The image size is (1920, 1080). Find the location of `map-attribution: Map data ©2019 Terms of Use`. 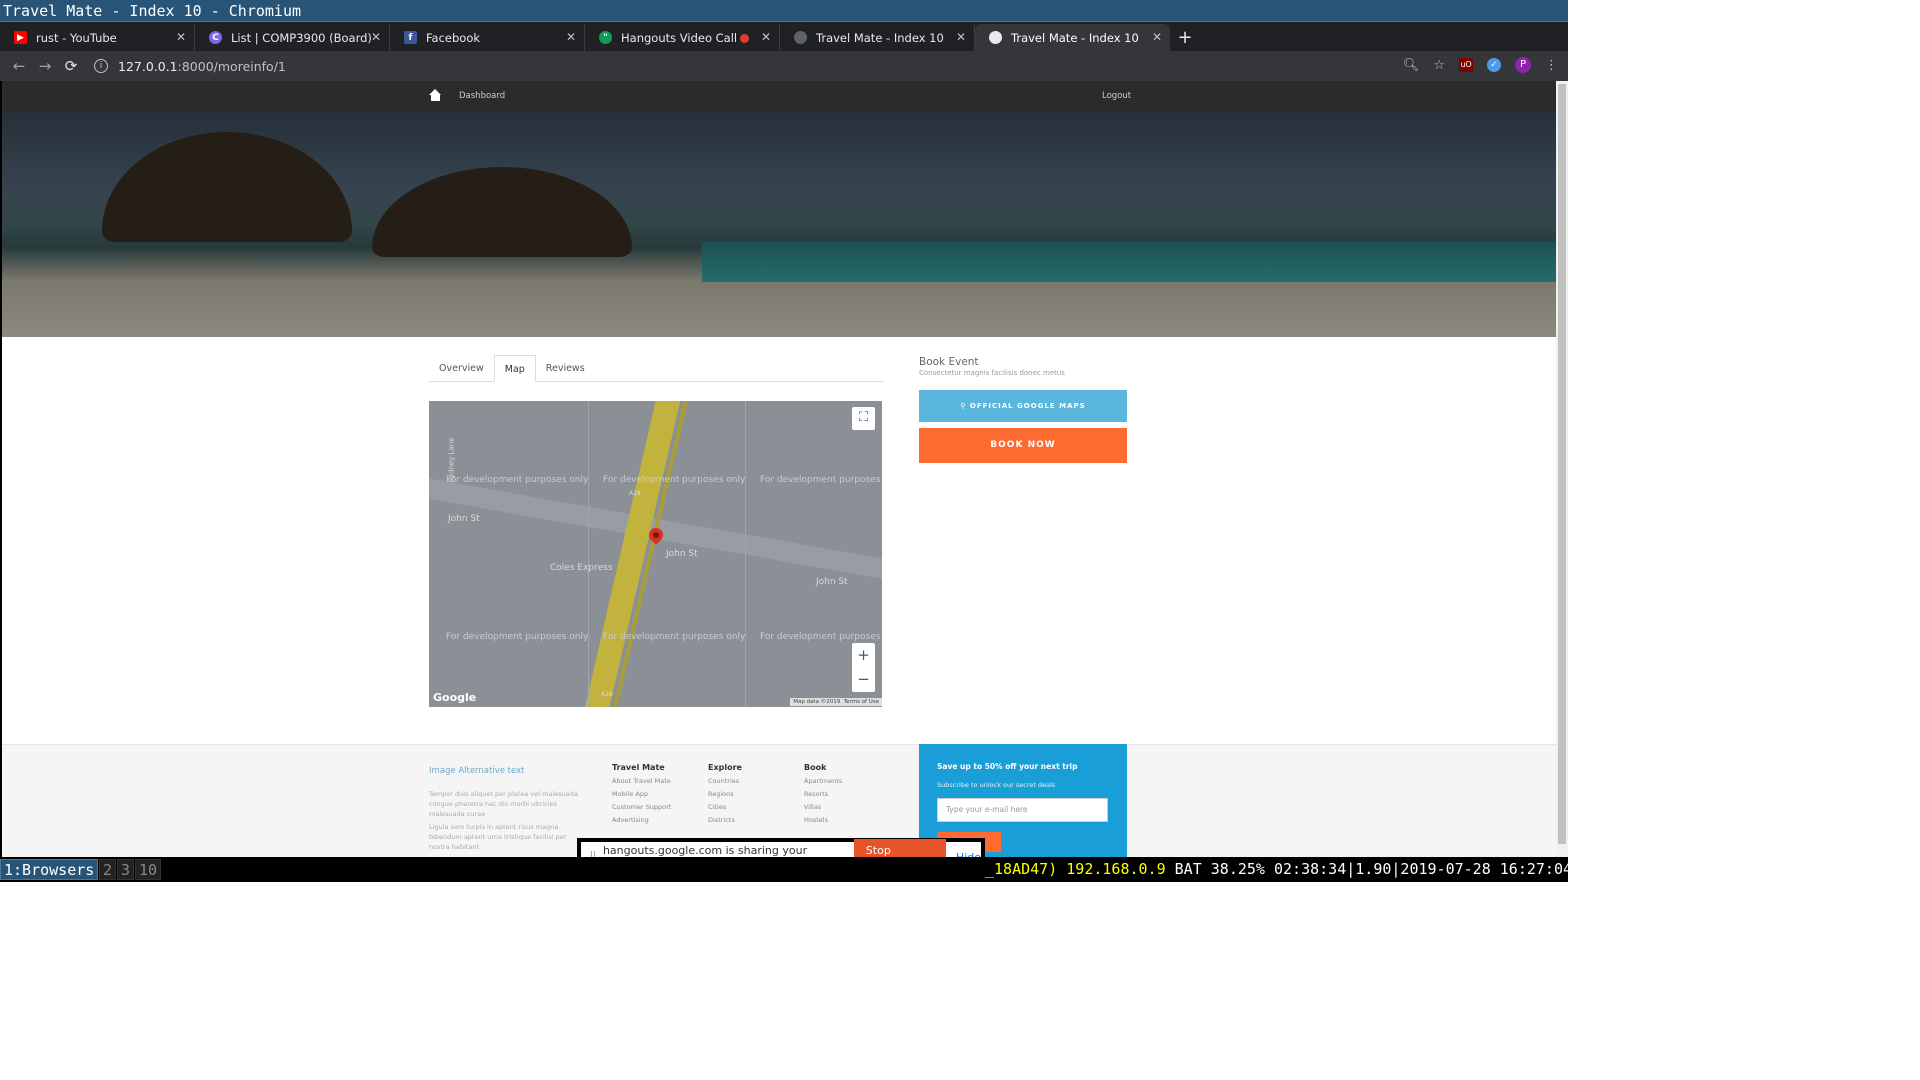

map-attribution: Map data ©2019 Terms of Use is located at coordinates (836, 702).